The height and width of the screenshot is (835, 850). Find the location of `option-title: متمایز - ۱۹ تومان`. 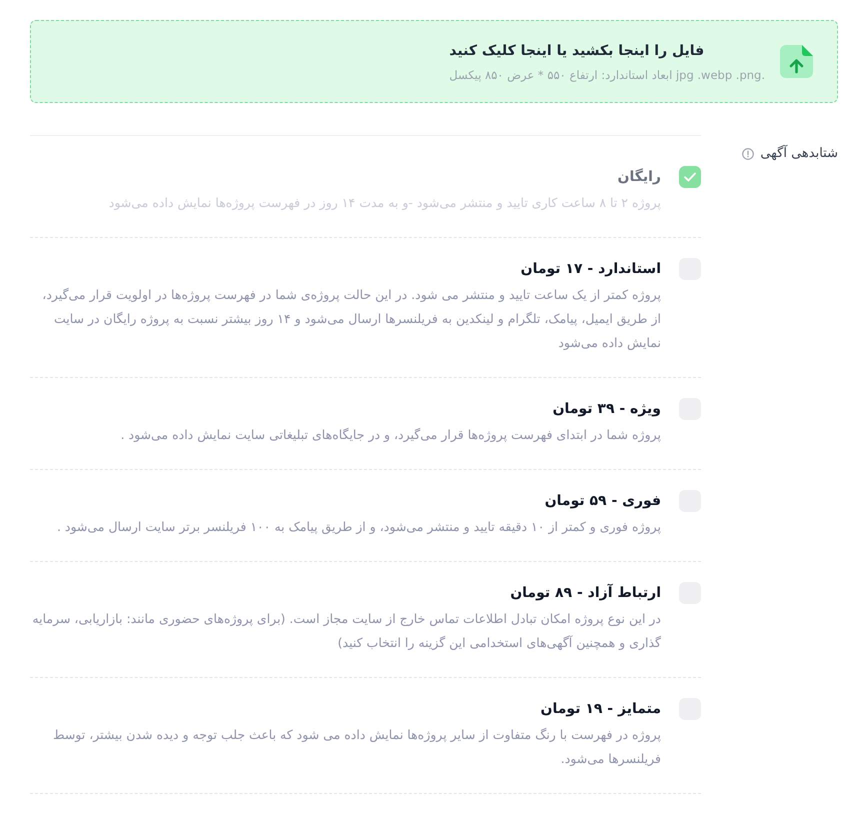

option-title: متمایز - ۱۹ تومان is located at coordinates (600, 709).